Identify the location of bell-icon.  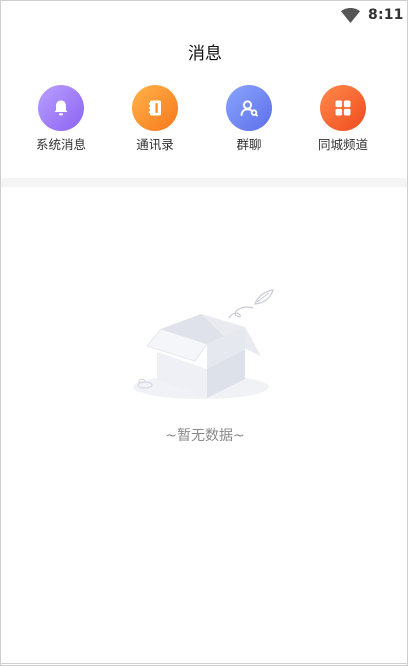
(61, 108).